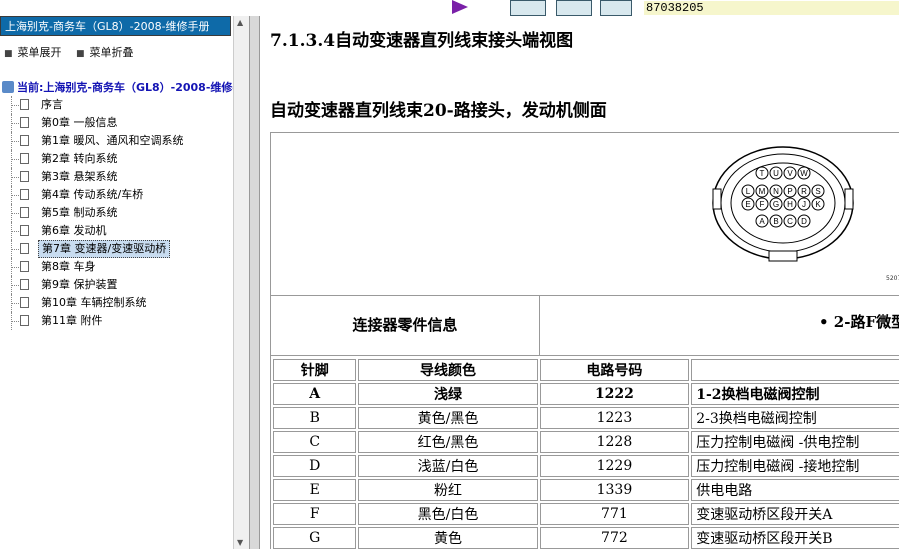  I want to click on tree-item: 第4章 传动系统/车桥, so click(116, 195).